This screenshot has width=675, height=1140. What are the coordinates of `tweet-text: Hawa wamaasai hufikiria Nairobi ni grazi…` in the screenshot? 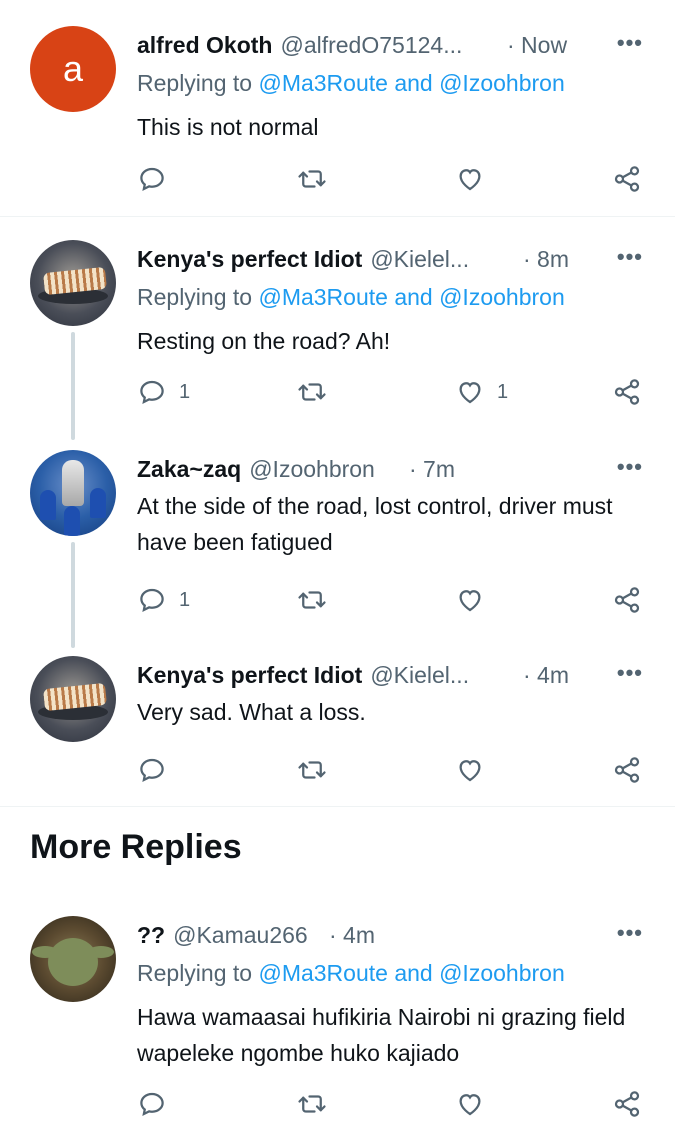 It's located at (381, 1035).